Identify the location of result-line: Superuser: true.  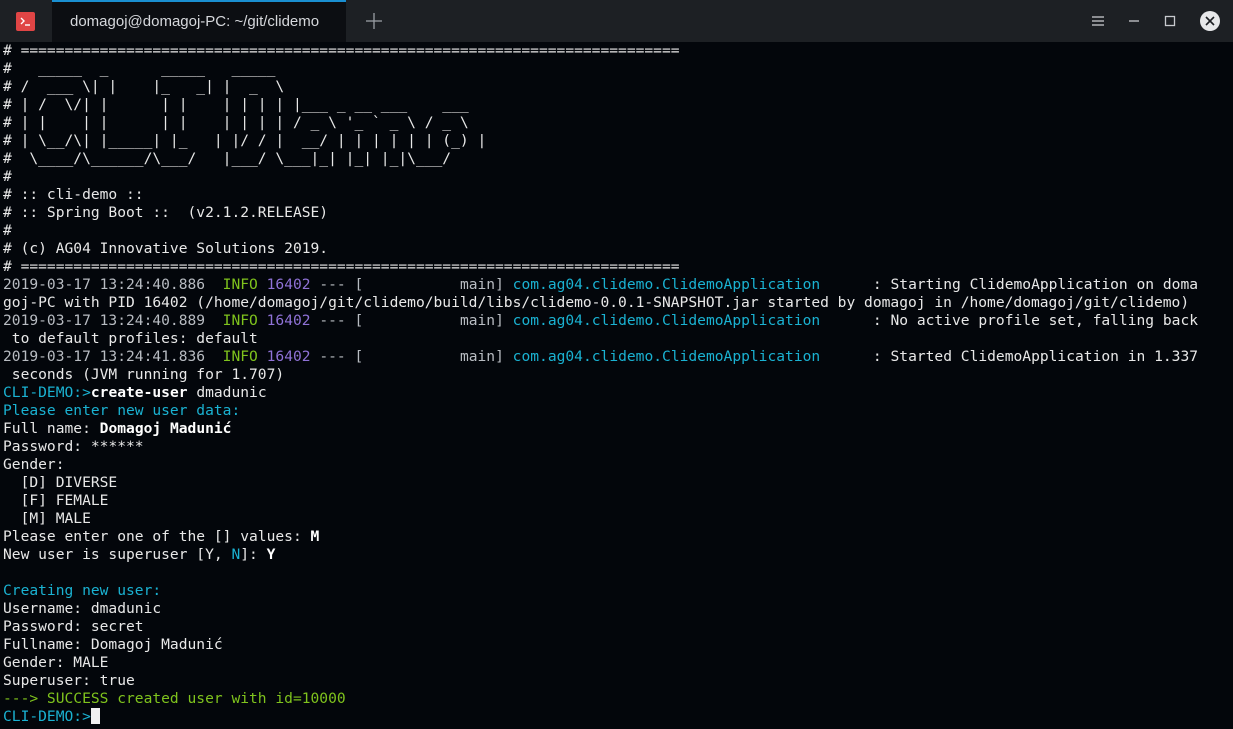
(69, 680).